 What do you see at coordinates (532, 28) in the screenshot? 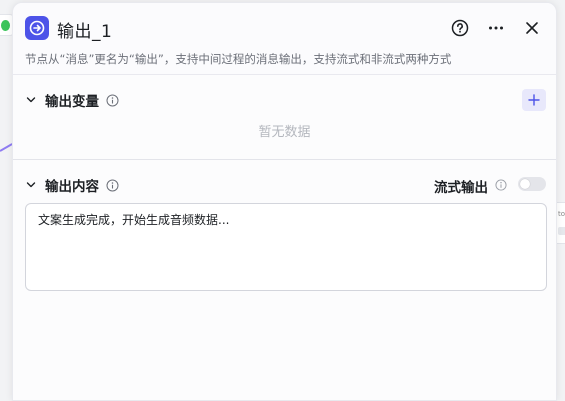
I see `close-icon` at bounding box center [532, 28].